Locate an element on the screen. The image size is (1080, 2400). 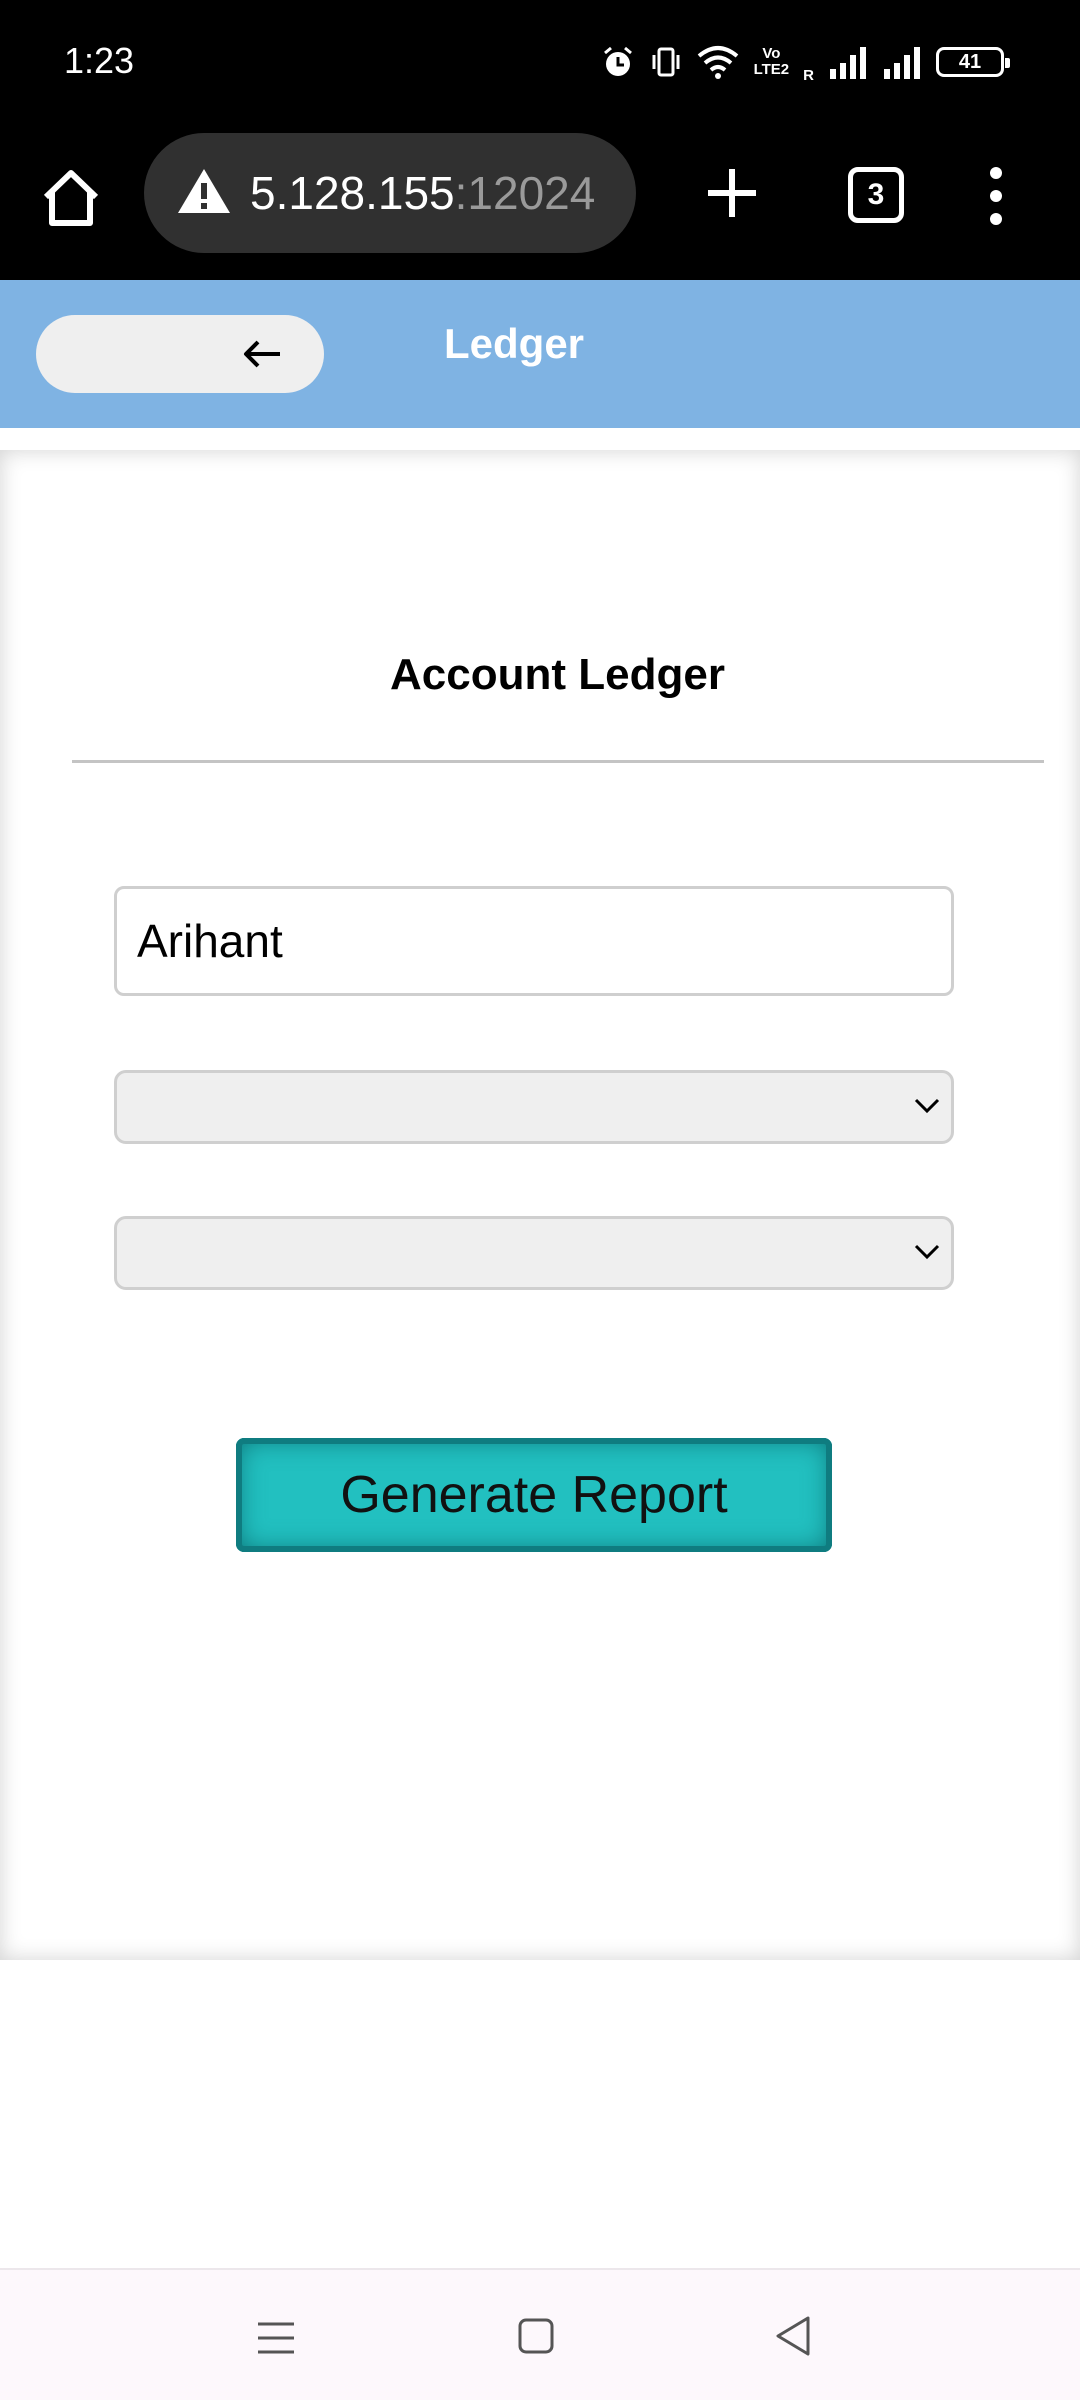
home-icon is located at coordinates (71, 198).